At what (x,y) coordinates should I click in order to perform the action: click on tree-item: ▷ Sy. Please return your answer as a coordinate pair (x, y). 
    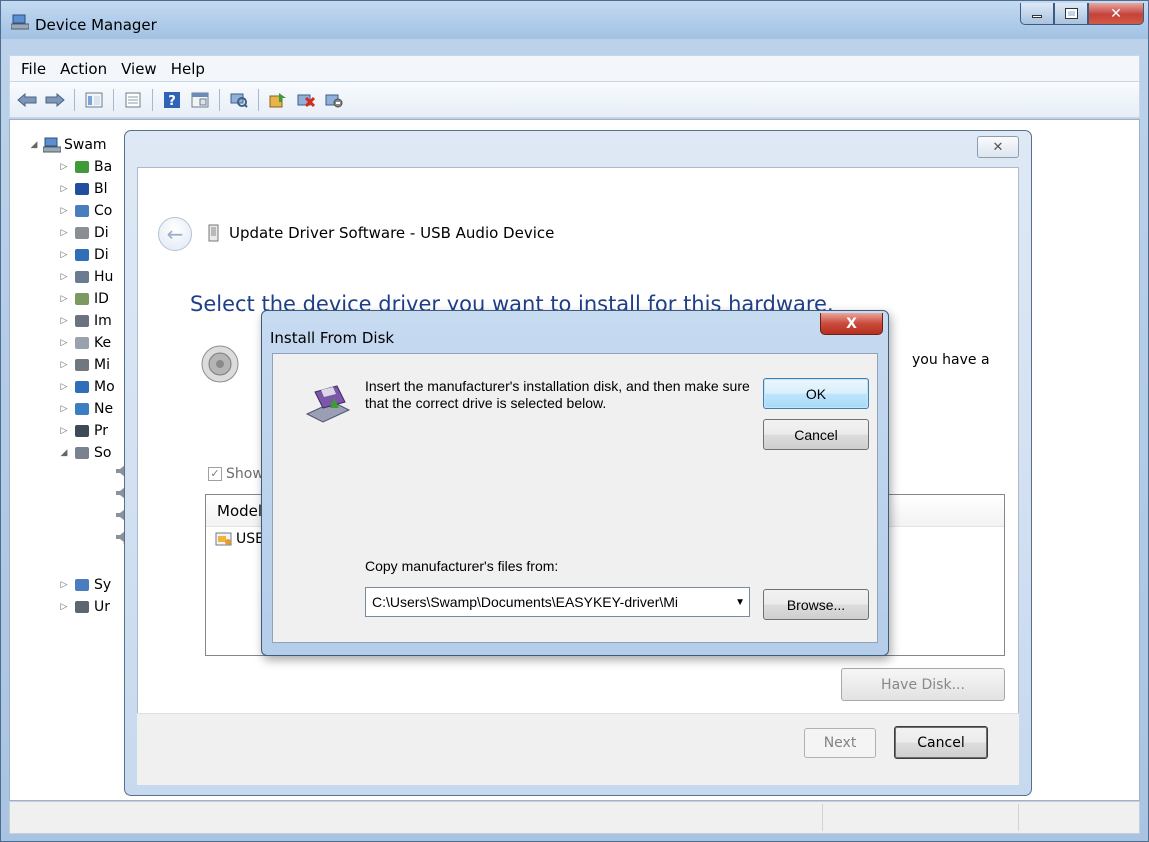
    Looking at the image, I should click on (85, 585).